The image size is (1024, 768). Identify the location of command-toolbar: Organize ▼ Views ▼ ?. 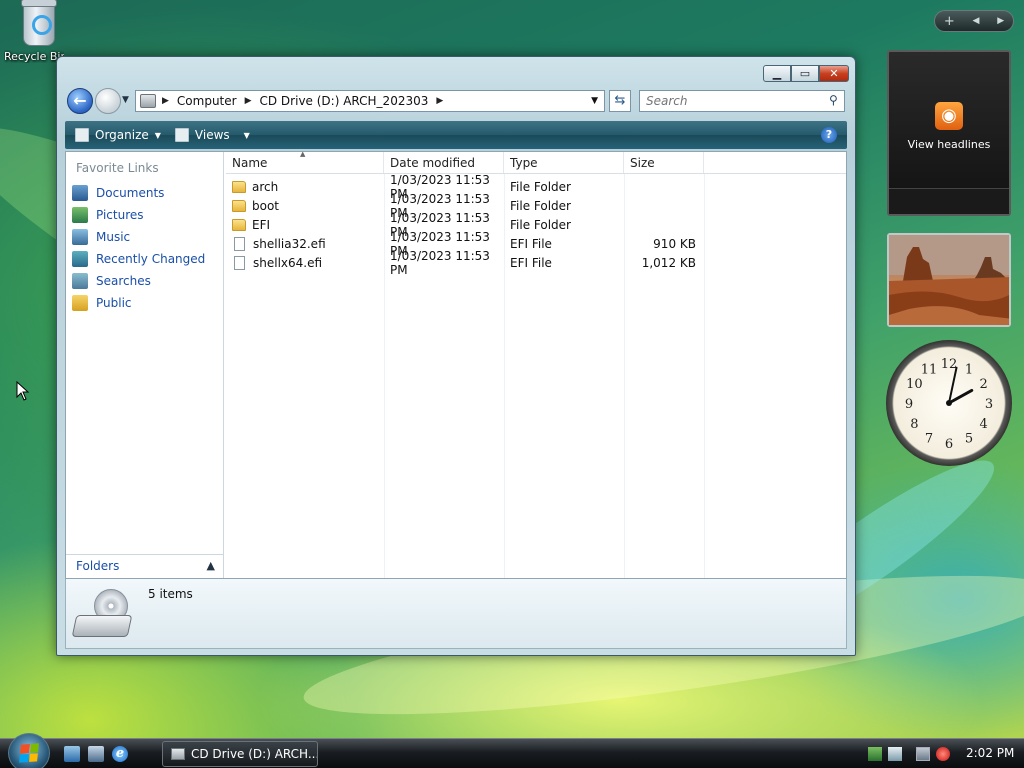
(456, 135).